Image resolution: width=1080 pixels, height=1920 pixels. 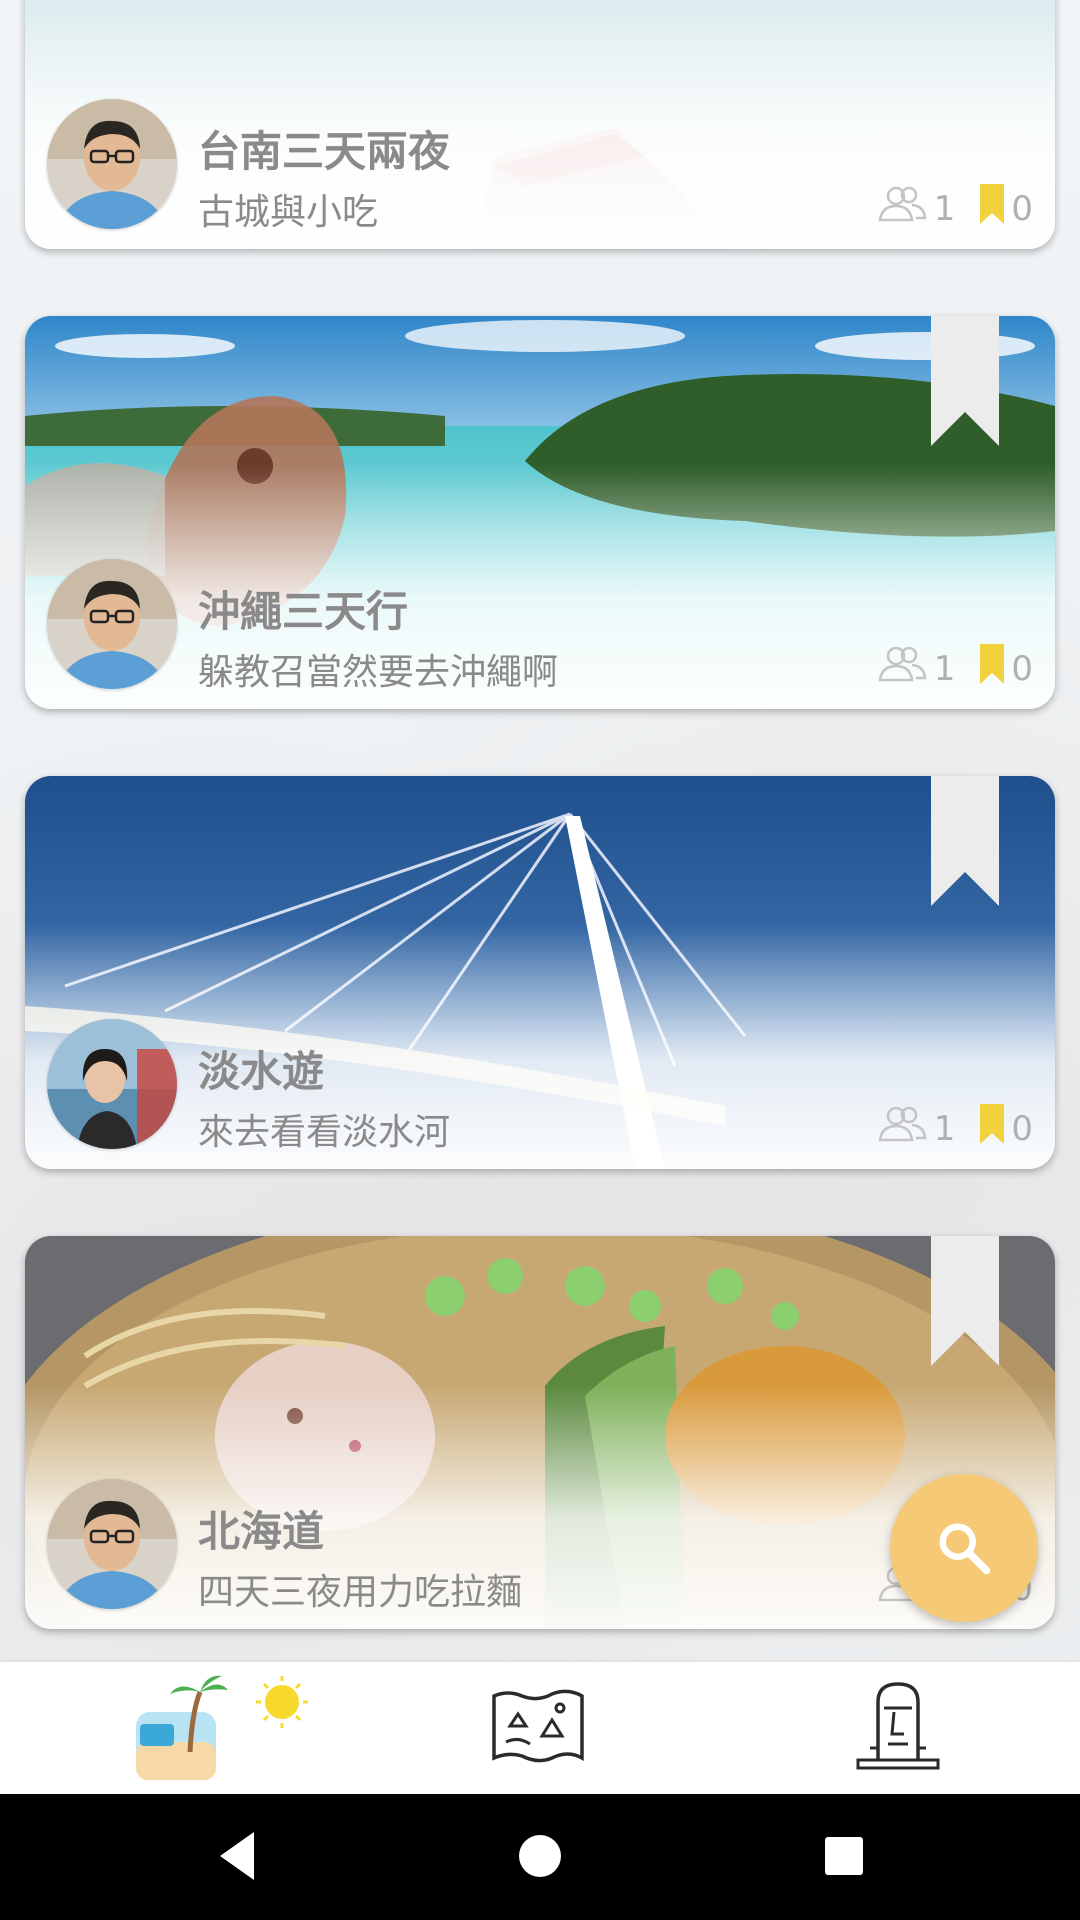 I want to click on recents-button, so click(x=844, y=1858).